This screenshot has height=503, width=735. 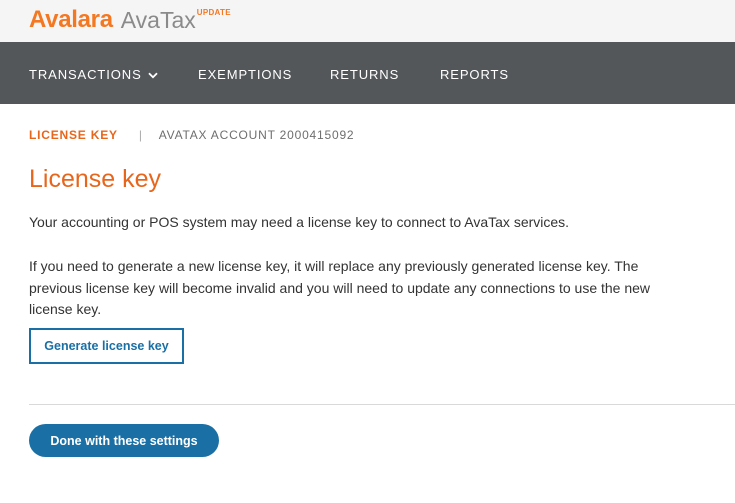 I want to click on nav-item-label: REPORTS, so click(x=474, y=74).